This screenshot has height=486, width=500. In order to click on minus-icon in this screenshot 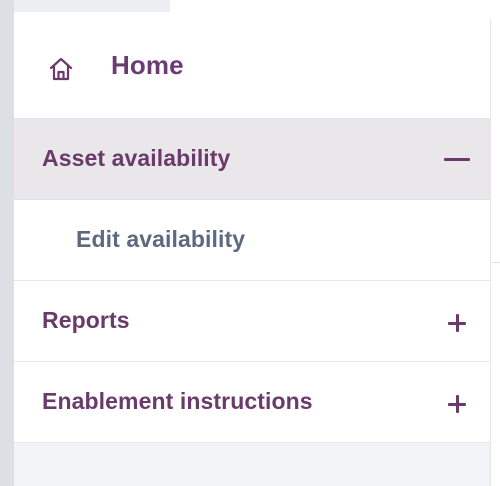, I will do `click(457, 159)`.